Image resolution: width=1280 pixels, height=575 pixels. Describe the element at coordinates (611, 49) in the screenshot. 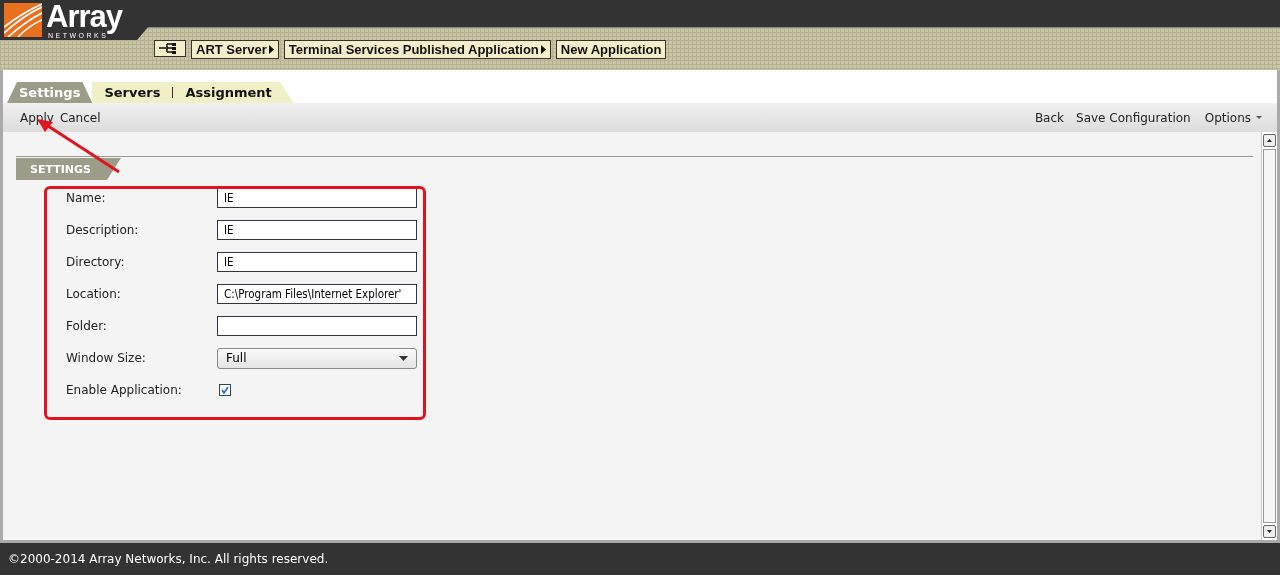

I see `breadcrumb-item: New Application` at that location.